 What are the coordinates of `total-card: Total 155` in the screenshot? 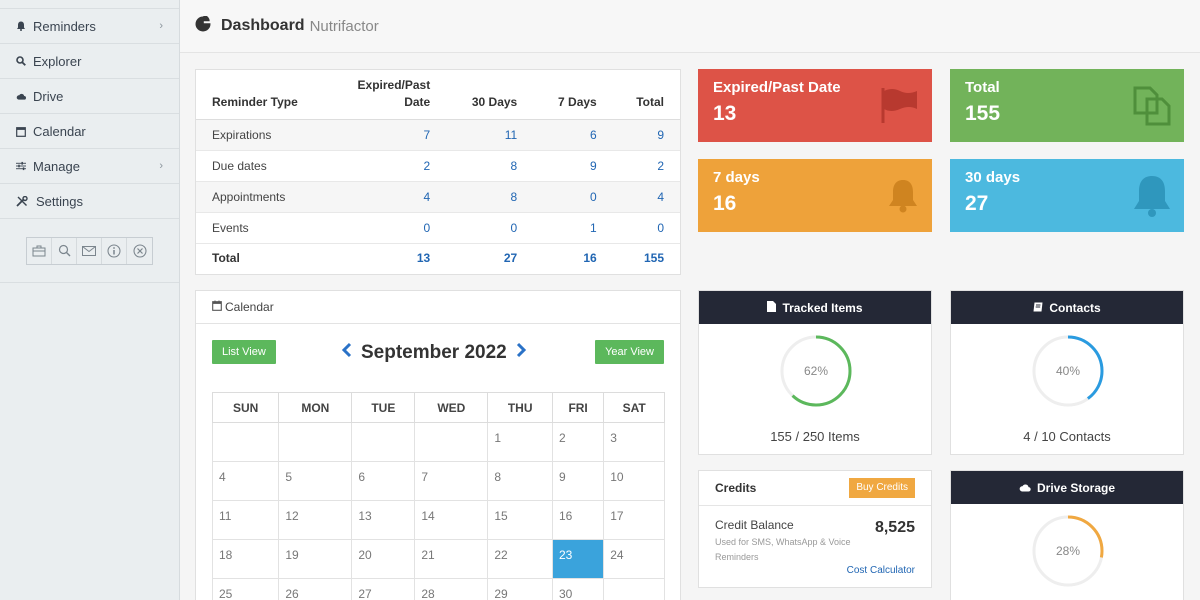 It's located at (1067, 105).